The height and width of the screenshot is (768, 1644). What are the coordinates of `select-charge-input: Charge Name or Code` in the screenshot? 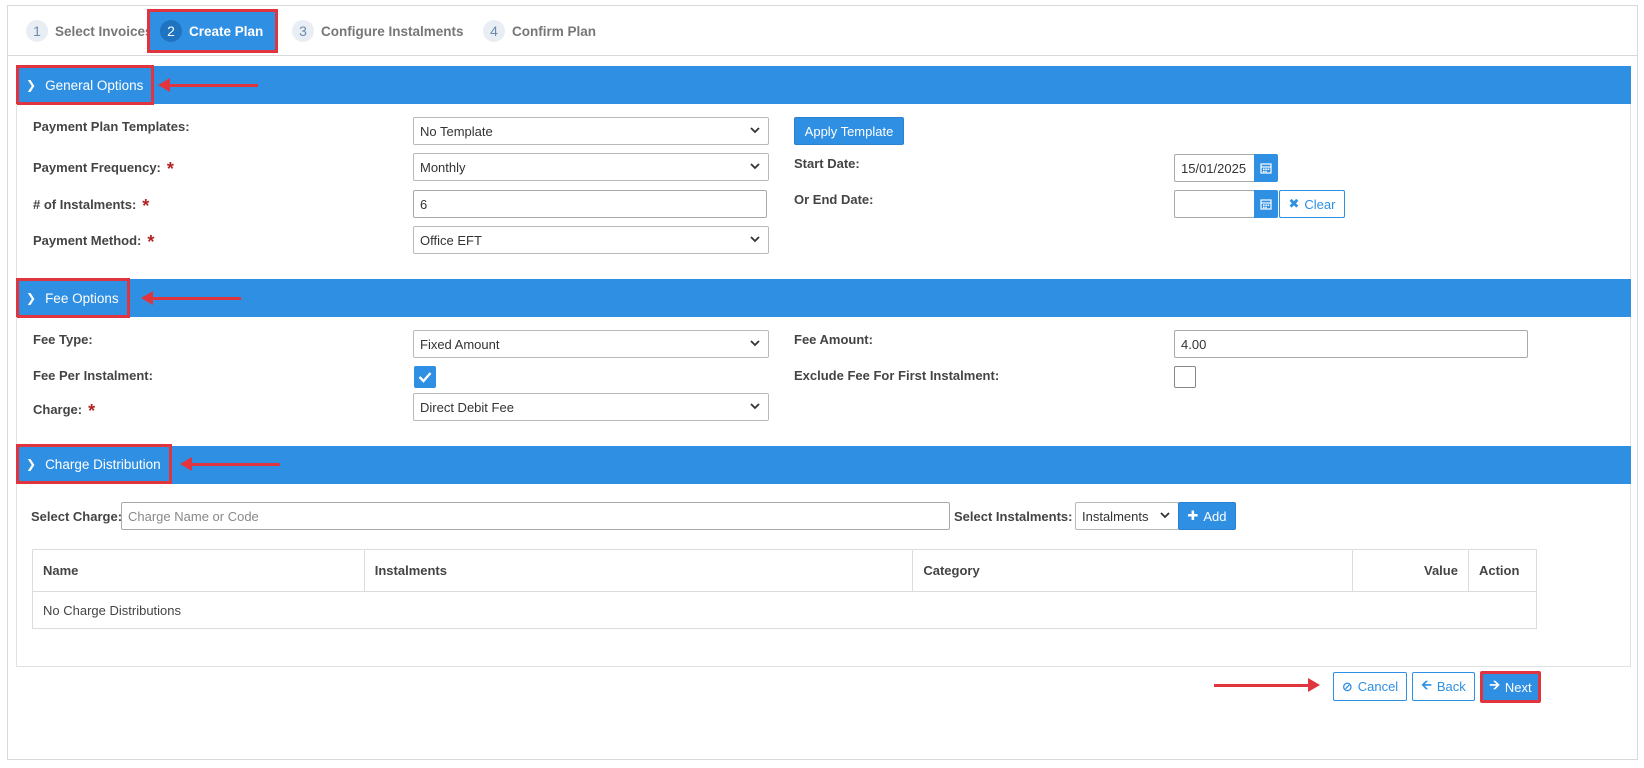 It's located at (535, 516).